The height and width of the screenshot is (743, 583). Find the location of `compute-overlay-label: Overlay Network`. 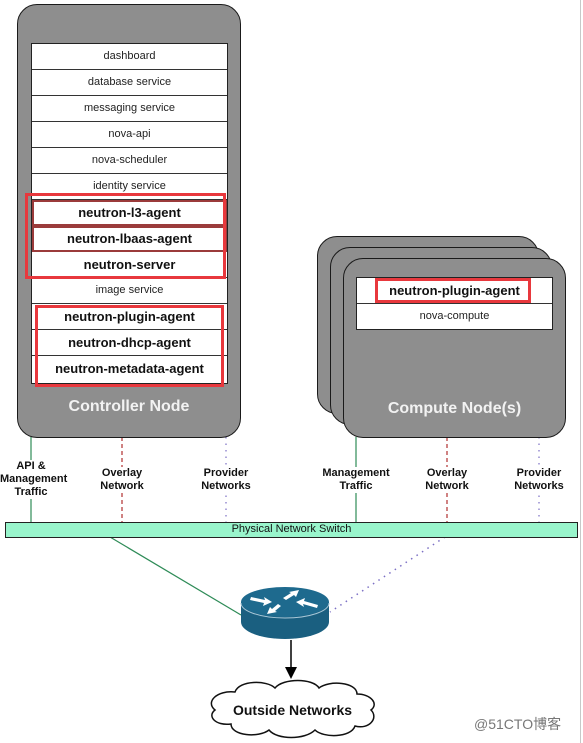

compute-overlay-label: Overlay Network is located at coordinates (447, 480).